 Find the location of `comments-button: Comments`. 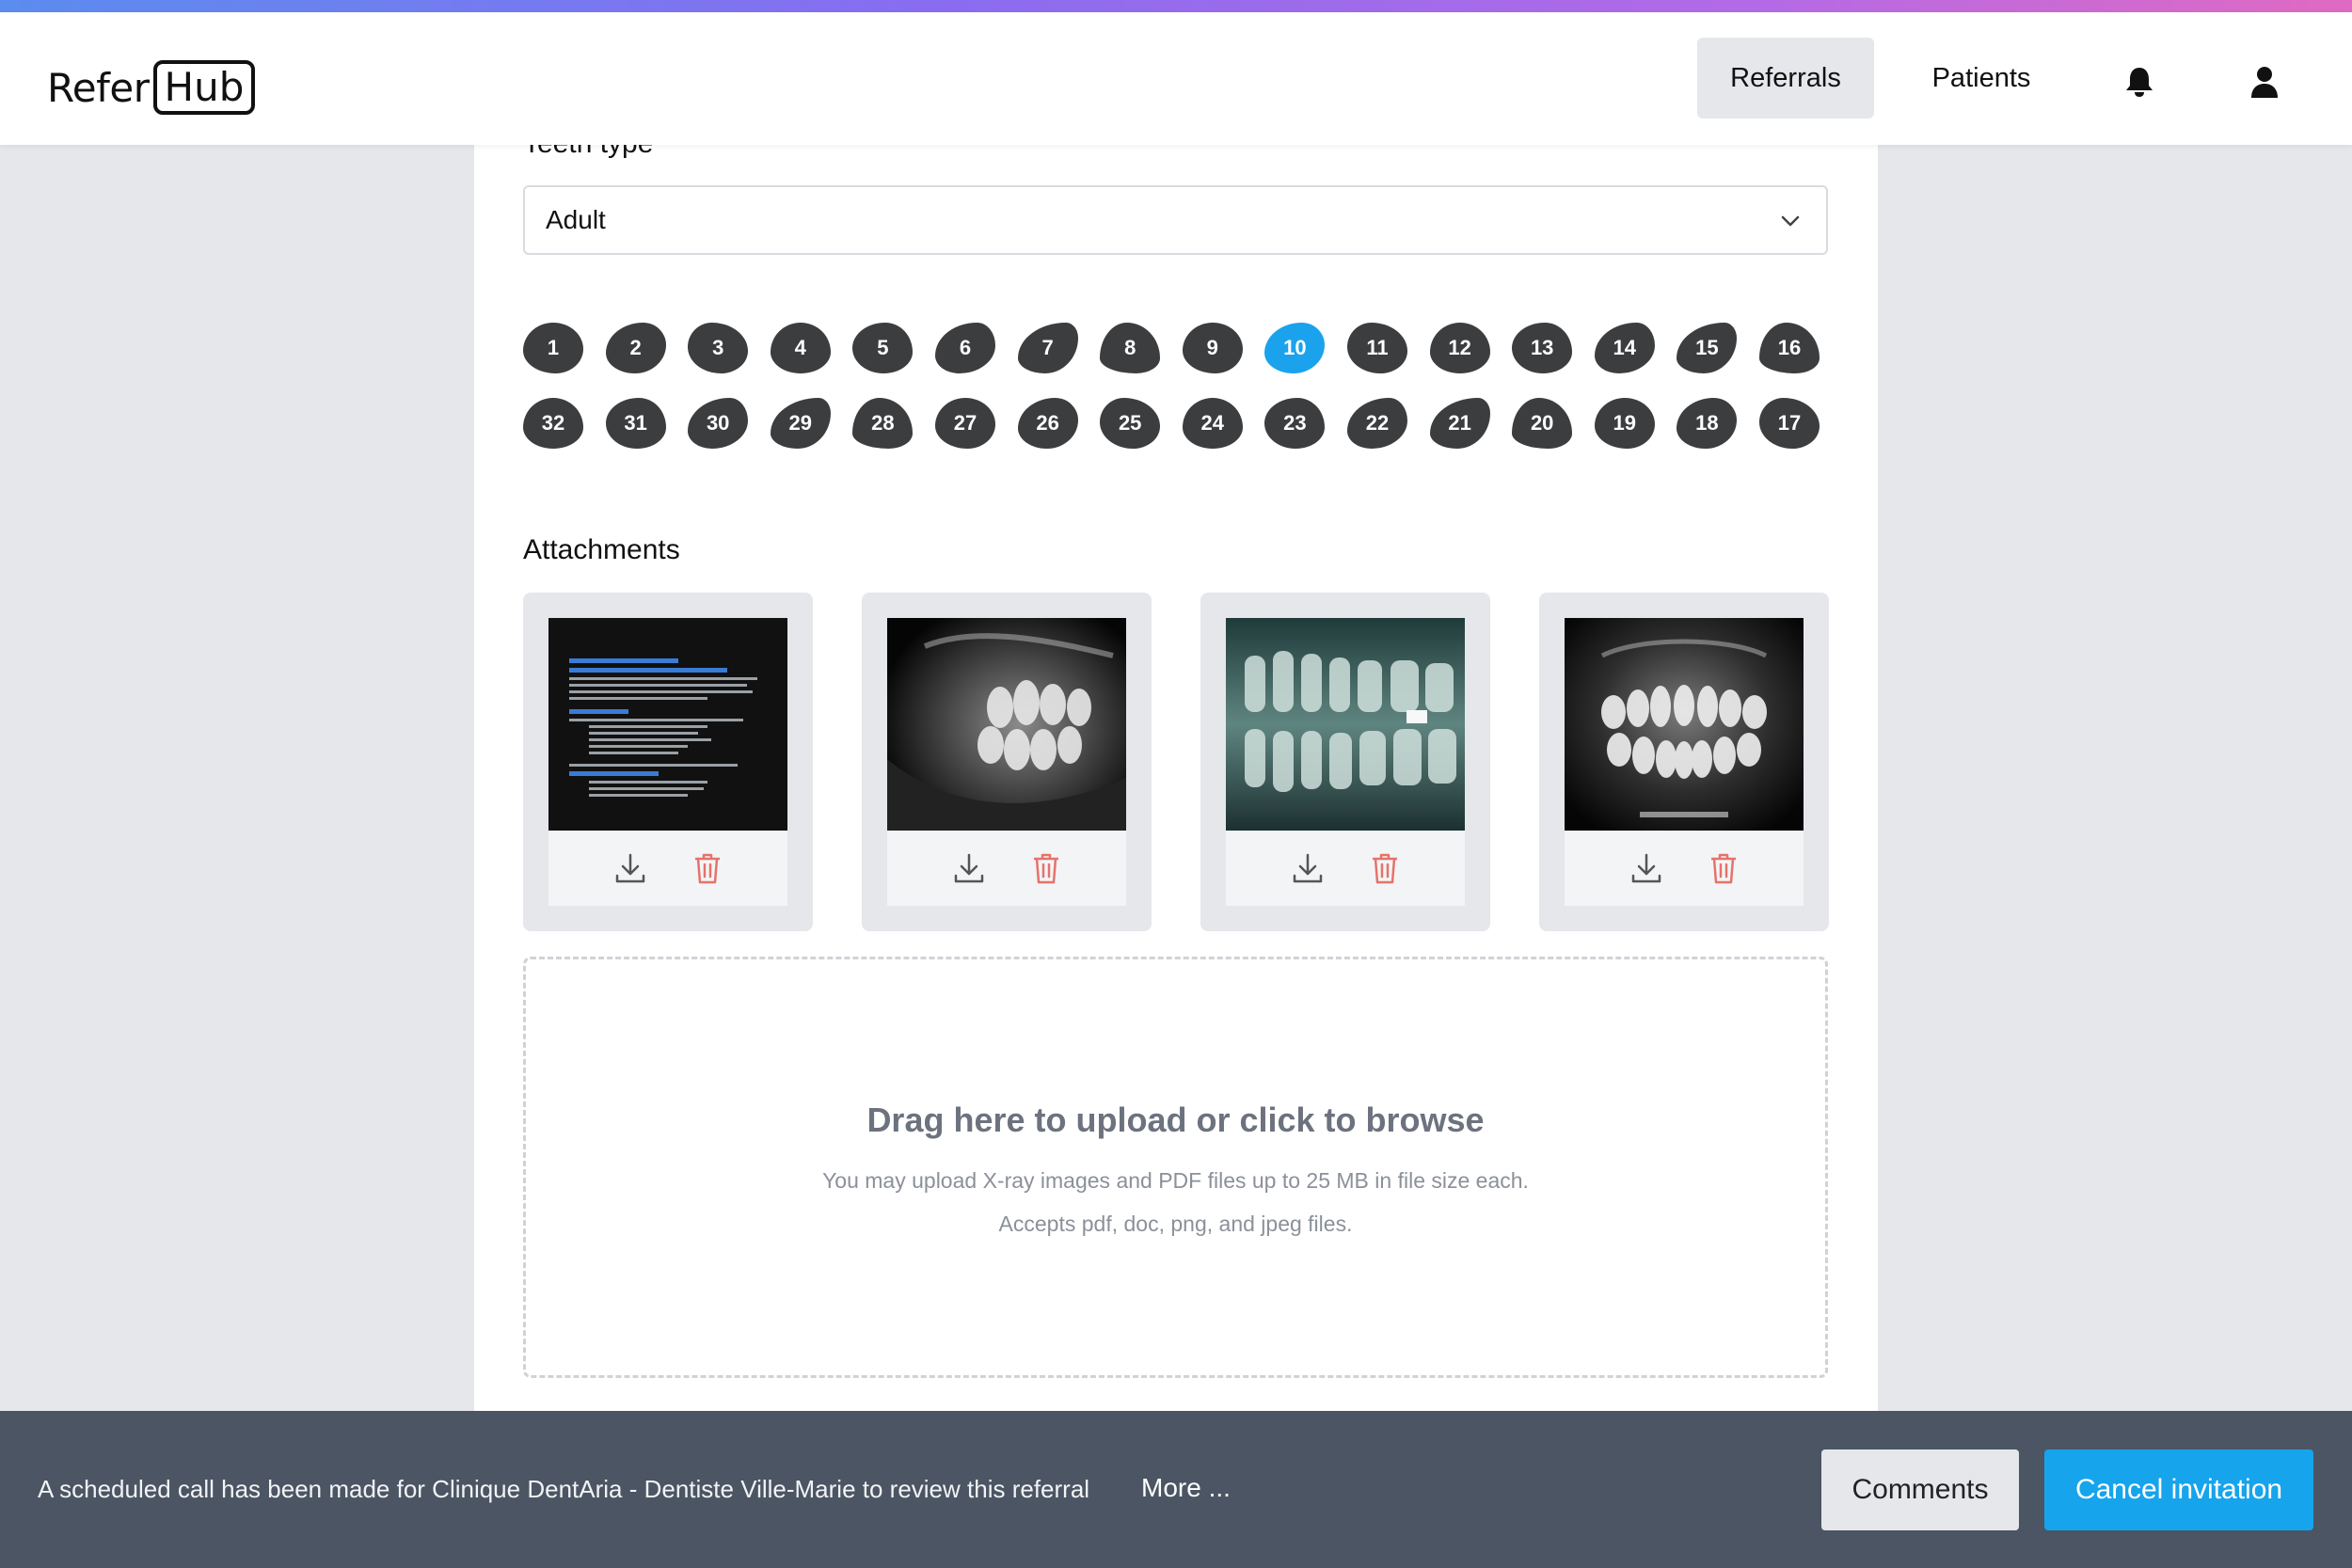

comments-button: Comments is located at coordinates (1920, 1489).